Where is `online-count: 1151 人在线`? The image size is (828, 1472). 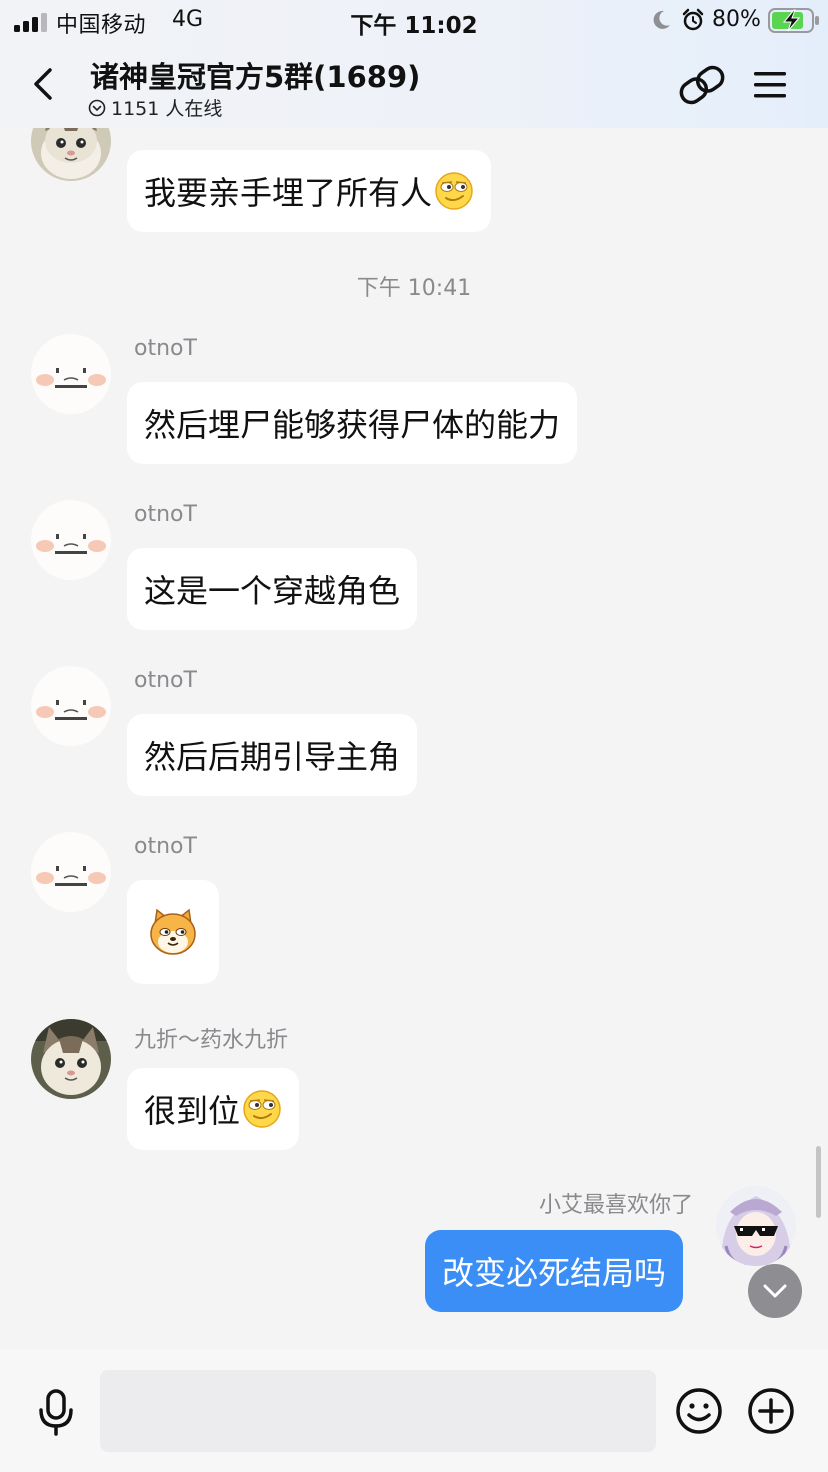
online-count: 1151 人在线 is located at coordinates (155, 107).